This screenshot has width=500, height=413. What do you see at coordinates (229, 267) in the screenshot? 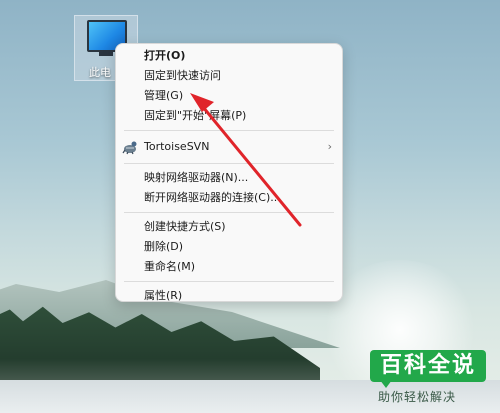
I see `menu-item-rename: 重命名(M)` at bounding box center [229, 267].